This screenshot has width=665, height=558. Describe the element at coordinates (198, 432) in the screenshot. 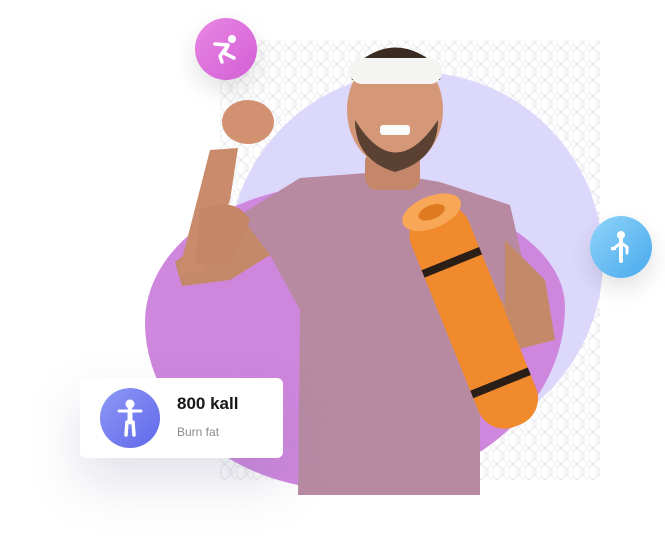

I see `stat-label: Burn fat` at that location.